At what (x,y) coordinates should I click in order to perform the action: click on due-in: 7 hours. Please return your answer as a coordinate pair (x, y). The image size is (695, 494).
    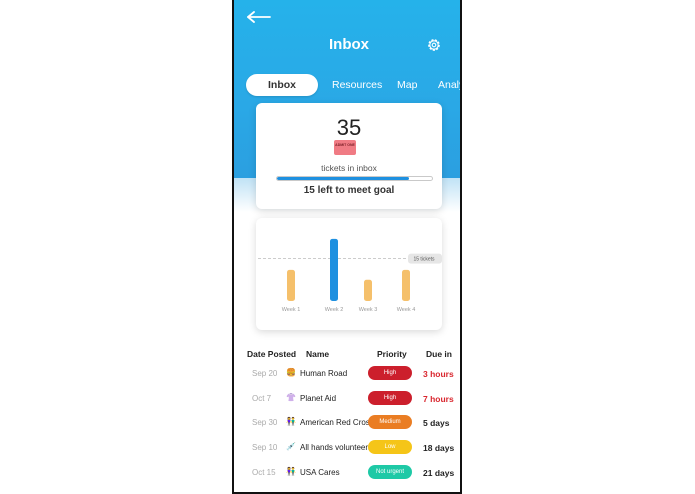
    Looking at the image, I should click on (438, 399).